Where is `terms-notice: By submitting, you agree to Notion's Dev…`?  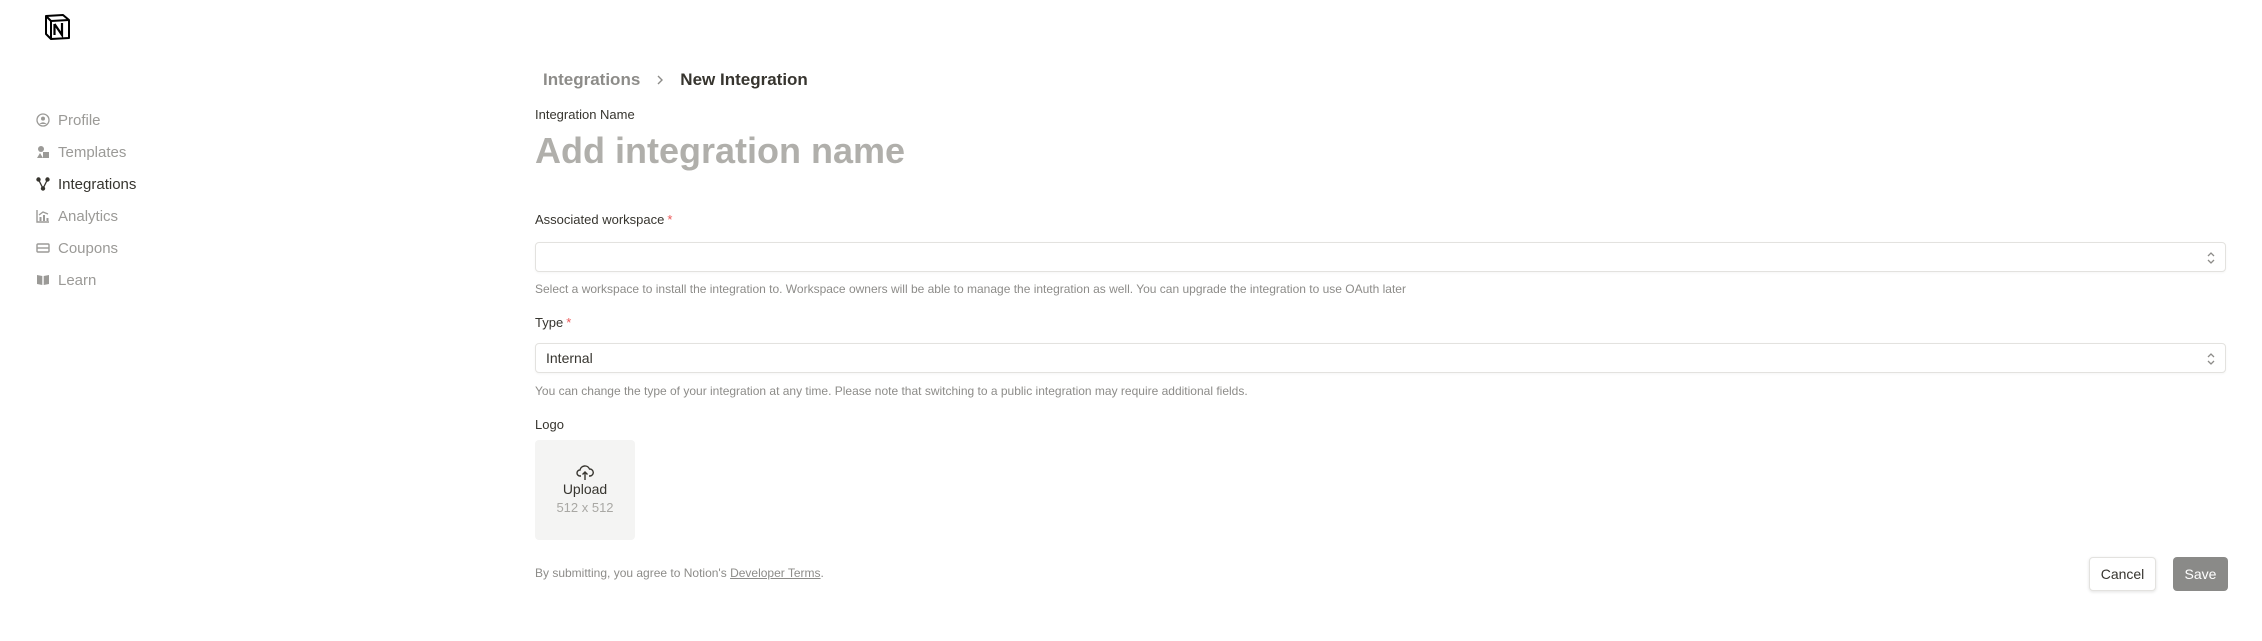
terms-notice: By submitting, you agree to Notion's Dev… is located at coordinates (679, 573).